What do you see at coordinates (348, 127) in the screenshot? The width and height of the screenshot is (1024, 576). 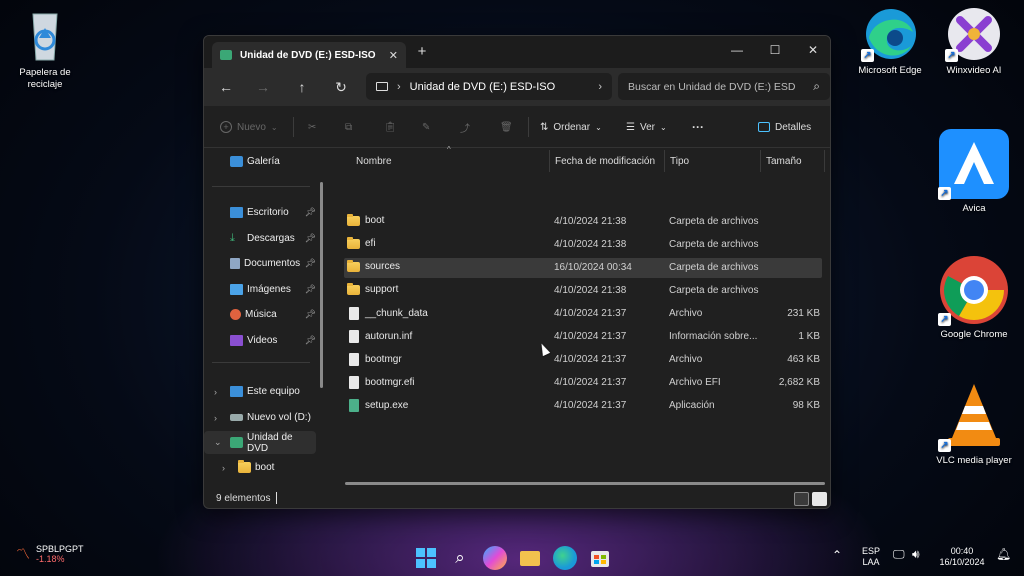 I see `copy-icon: ⧉` at bounding box center [348, 127].